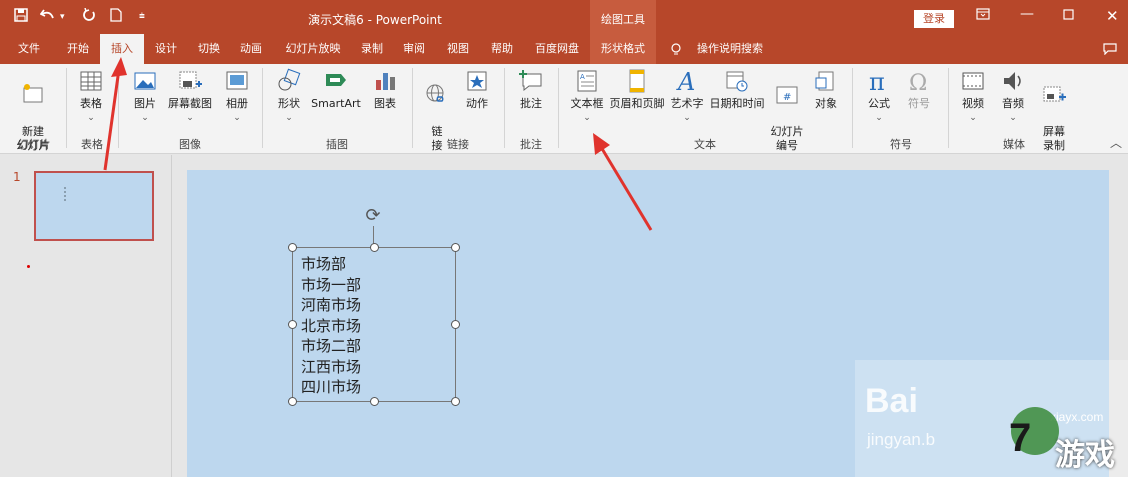 This screenshot has width=1128, height=477. I want to click on textbox-line: 河南市场, so click(331, 305).